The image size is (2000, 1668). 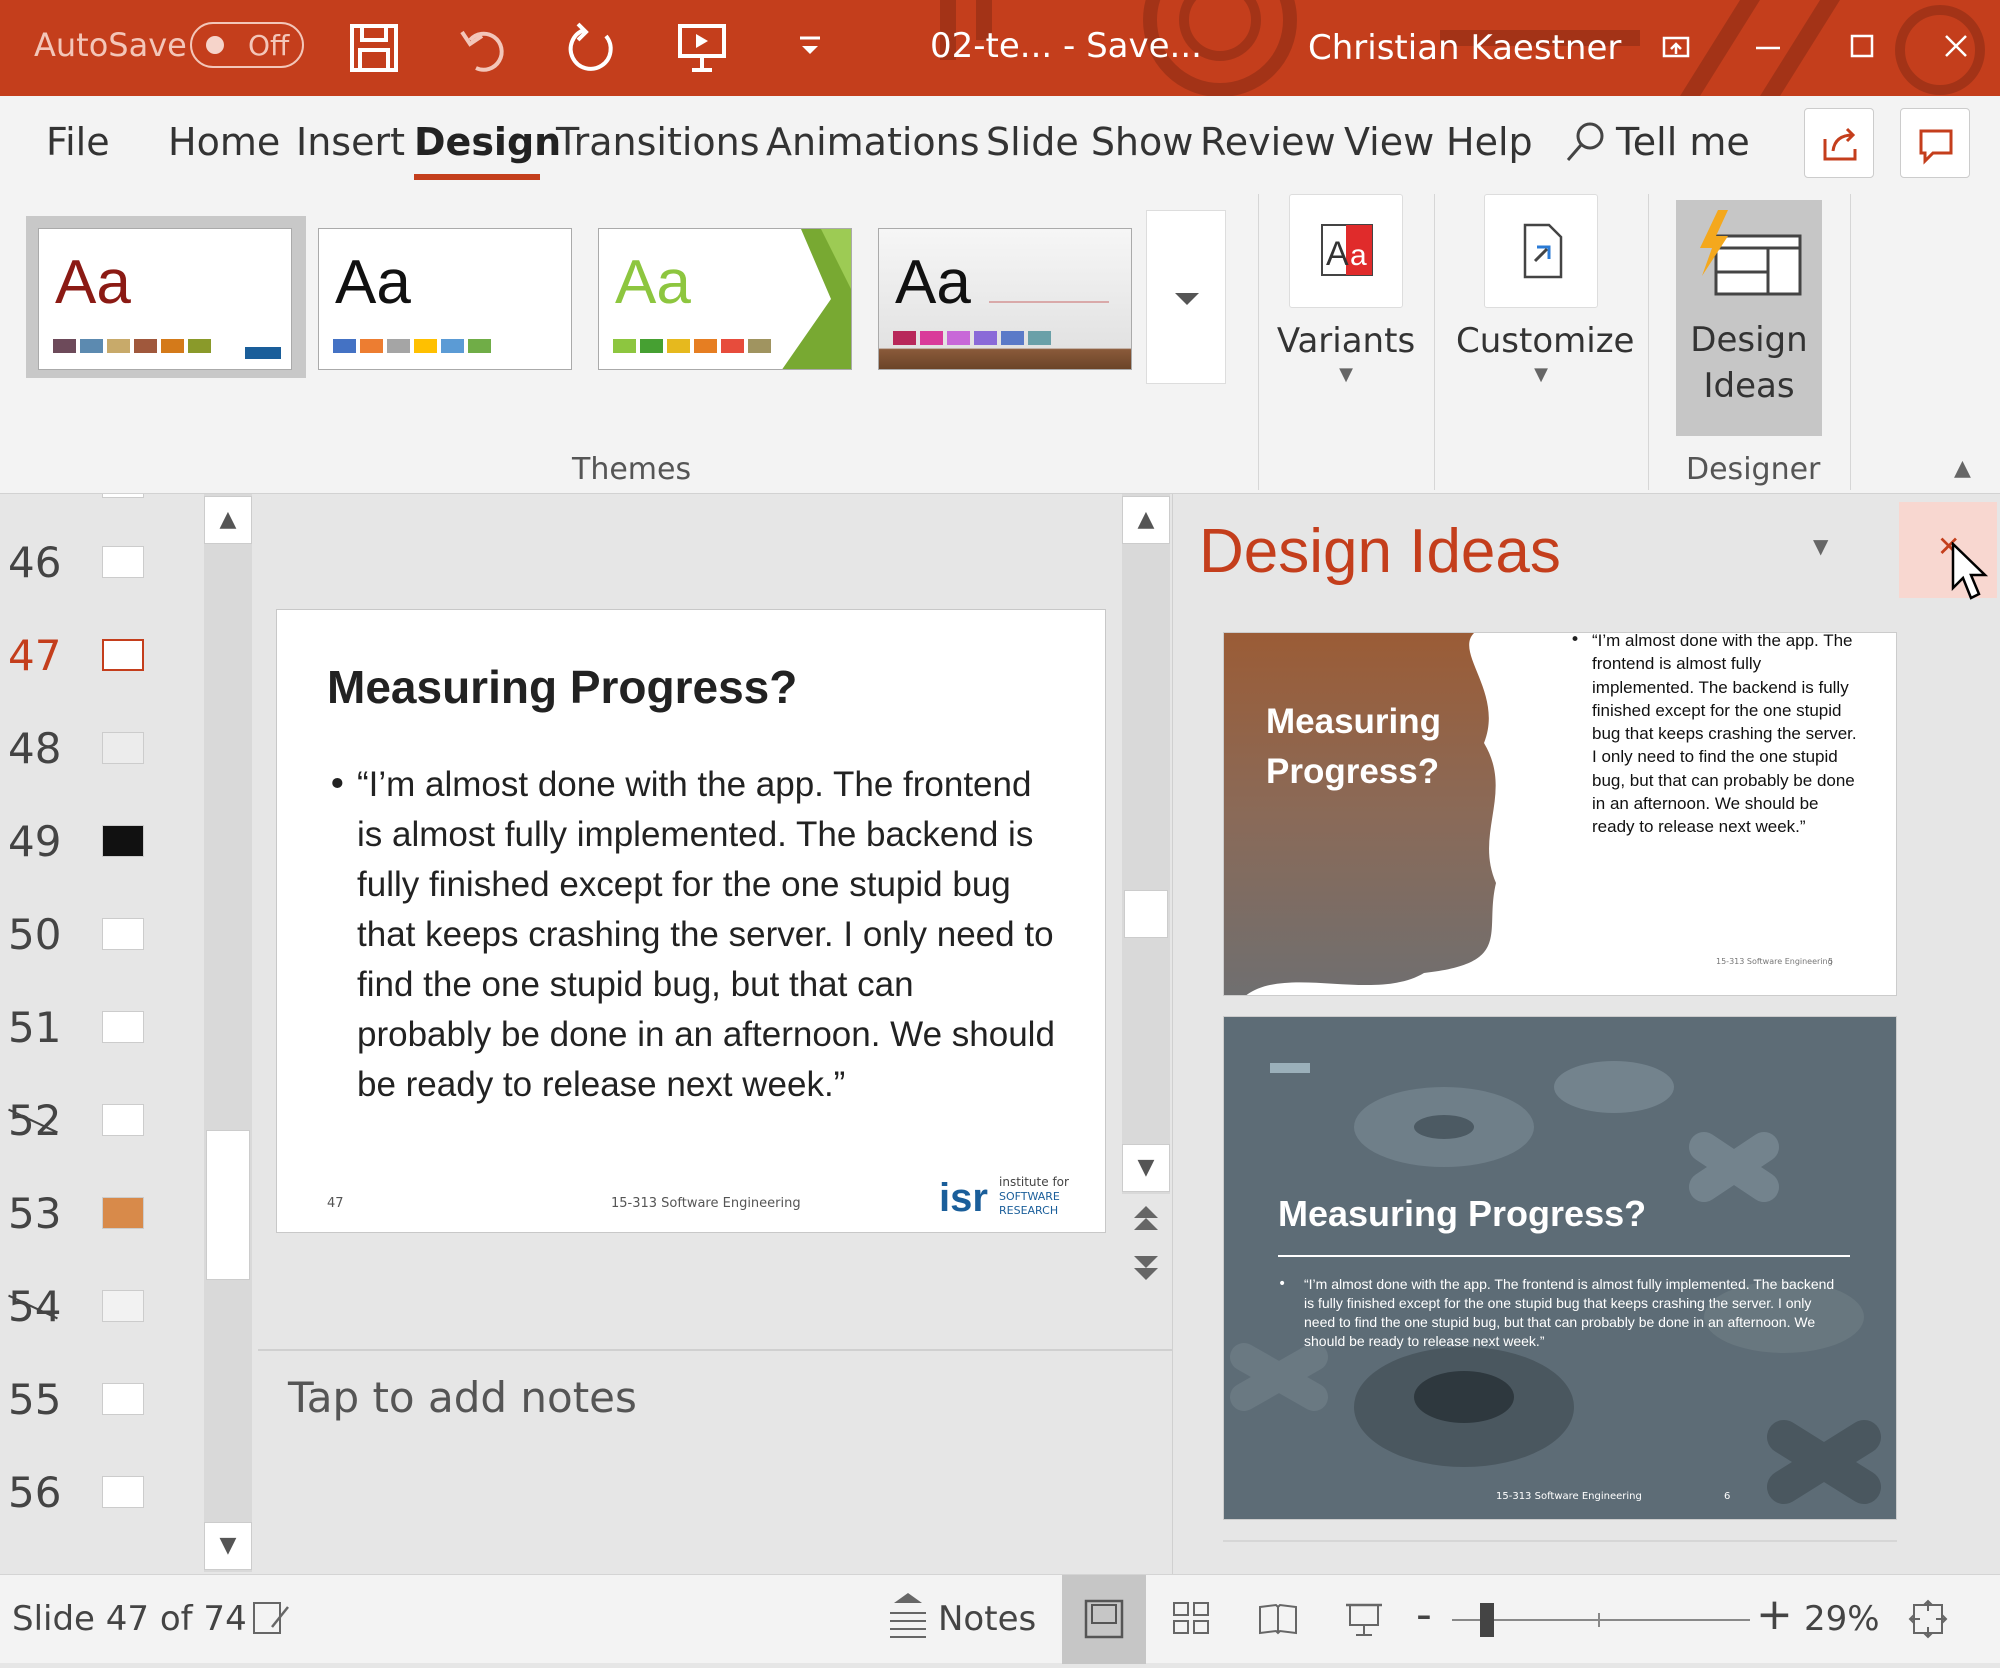 What do you see at coordinates (1962, 468) in the screenshot?
I see `collapse-ribbon-icon: ▲` at bounding box center [1962, 468].